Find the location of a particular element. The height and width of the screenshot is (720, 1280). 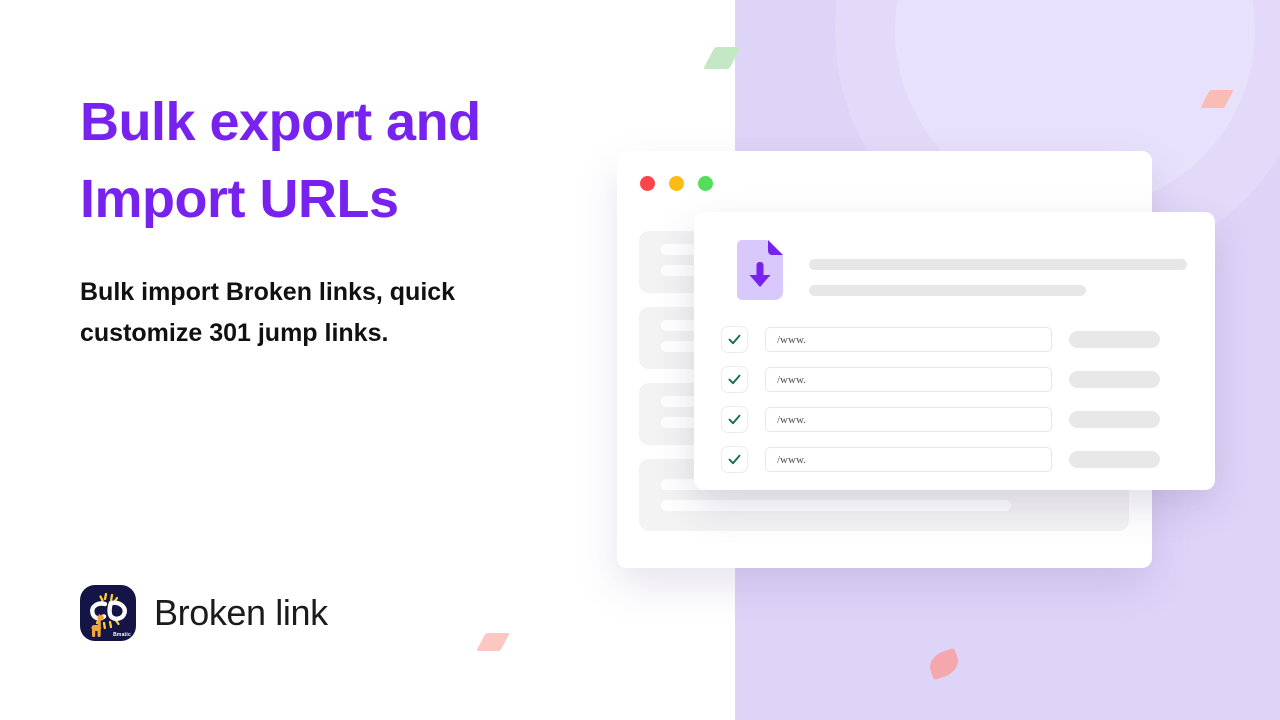

broken-chain-link-icon: Bmatic is located at coordinates (108, 613).